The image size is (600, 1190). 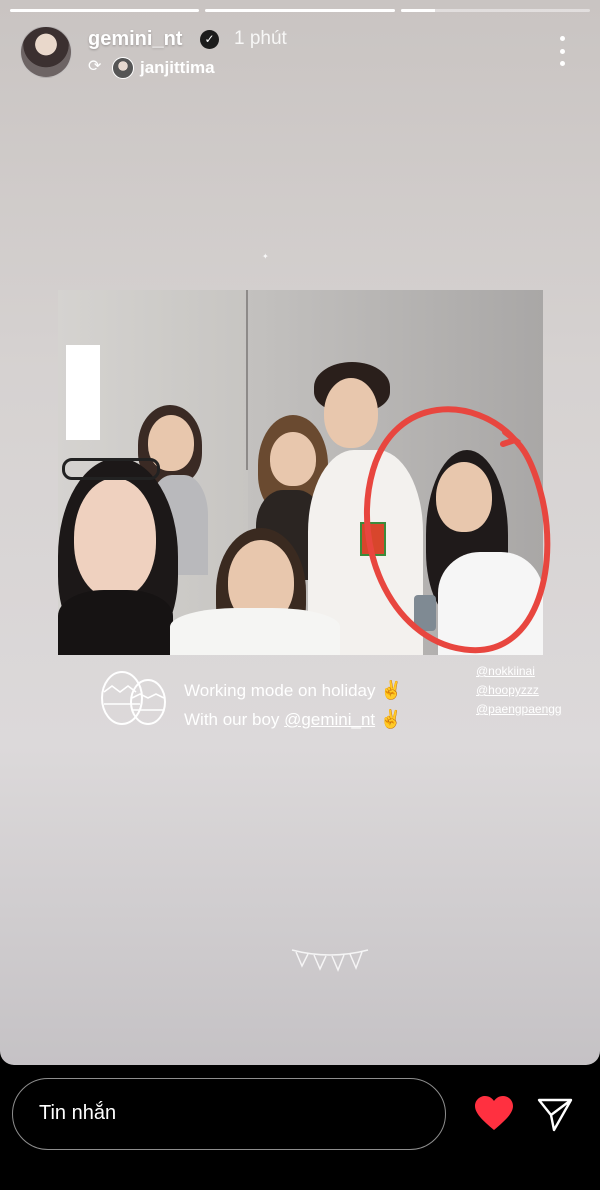 What do you see at coordinates (494, 1114) in the screenshot?
I see `heart-icon` at bounding box center [494, 1114].